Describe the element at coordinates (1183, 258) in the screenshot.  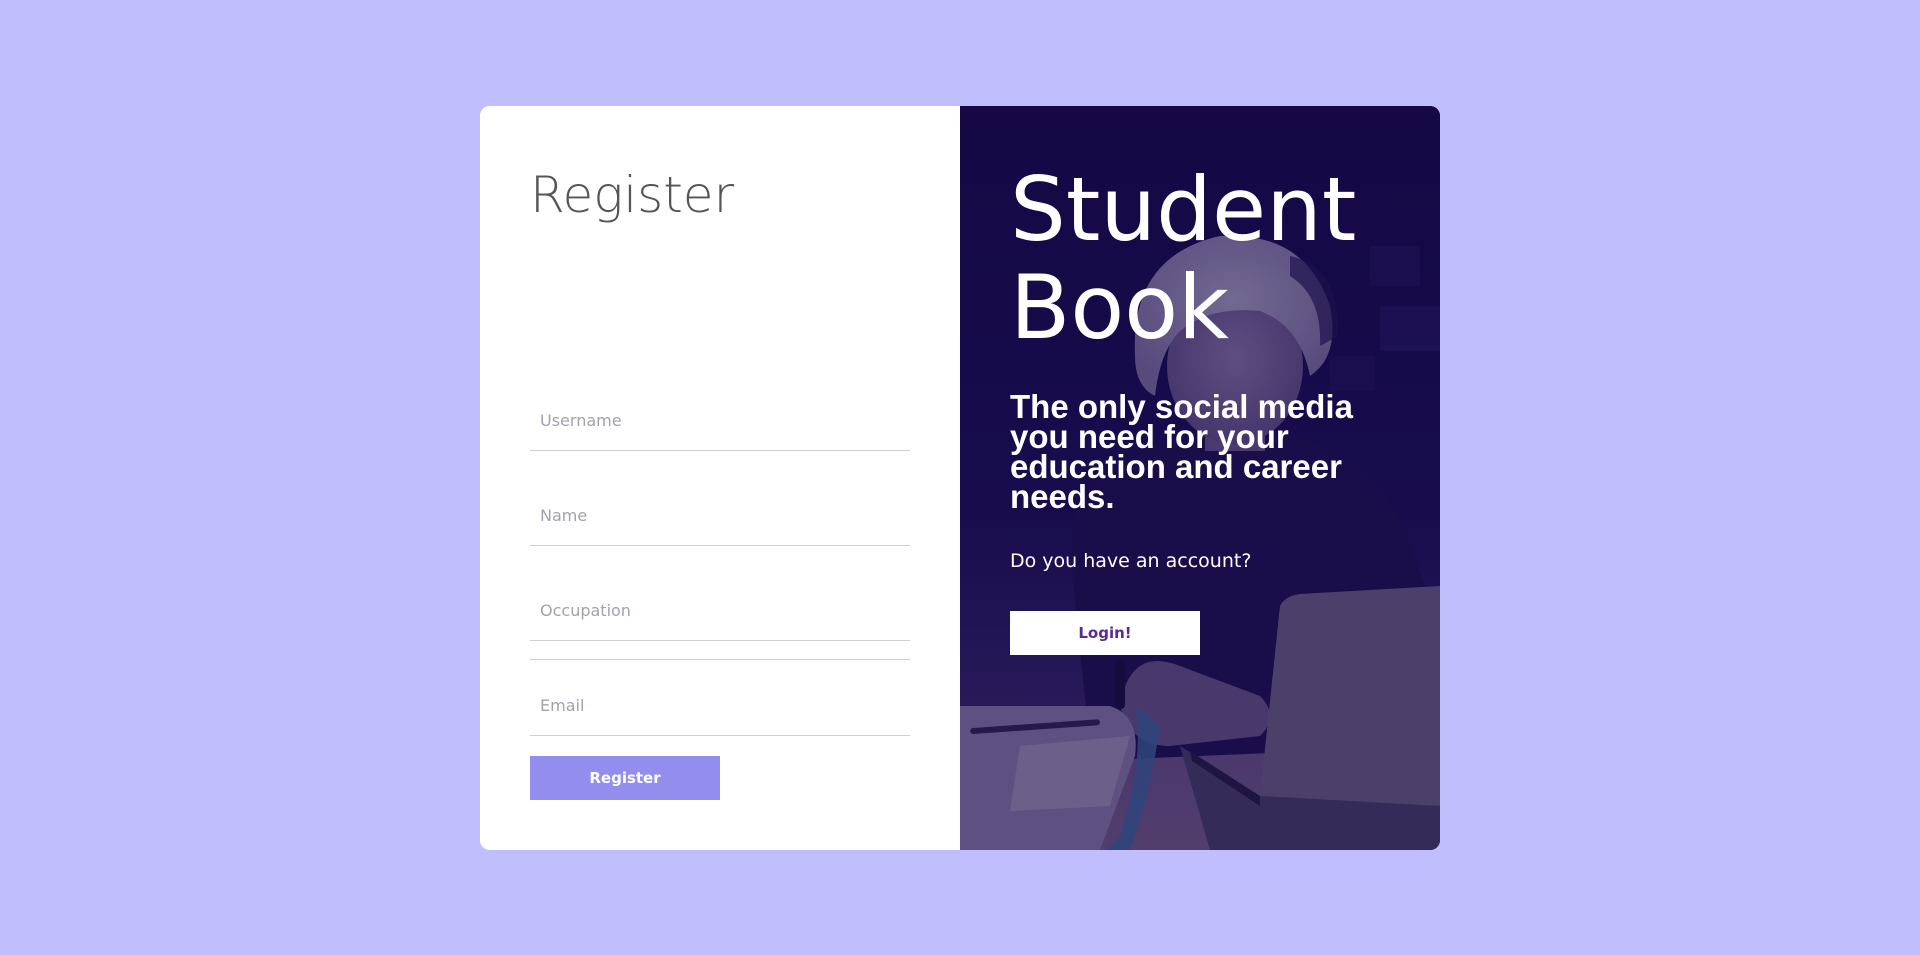
I see `hero-title: Student Book` at that location.